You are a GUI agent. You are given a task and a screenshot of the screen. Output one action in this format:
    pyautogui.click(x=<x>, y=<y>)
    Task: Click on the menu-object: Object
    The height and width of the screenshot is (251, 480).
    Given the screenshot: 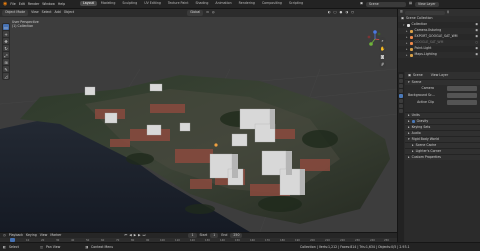 What is the action you would take?
    pyautogui.click(x=69, y=12)
    